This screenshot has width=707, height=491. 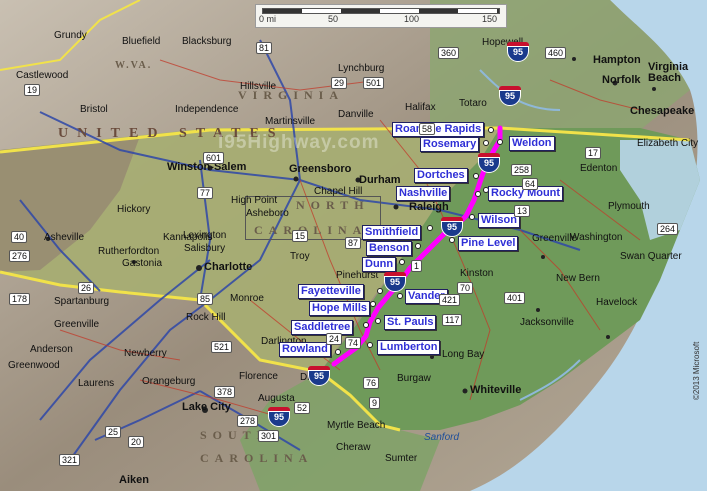 What do you see at coordinates (412, 19) in the screenshot?
I see `scale-tick: 100` at bounding box center [412, 19].